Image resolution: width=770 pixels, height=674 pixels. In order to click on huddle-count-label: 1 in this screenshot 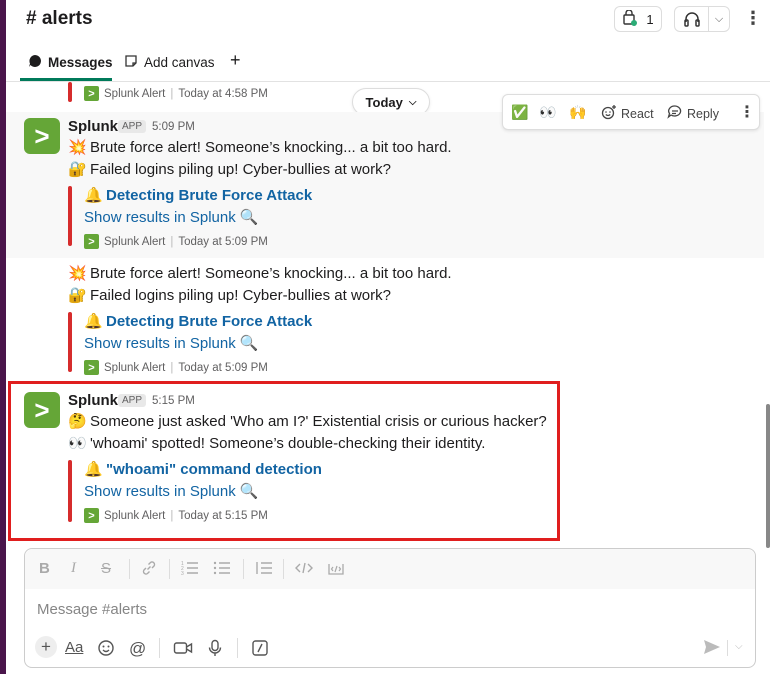, I will do `click(650, 19)`.